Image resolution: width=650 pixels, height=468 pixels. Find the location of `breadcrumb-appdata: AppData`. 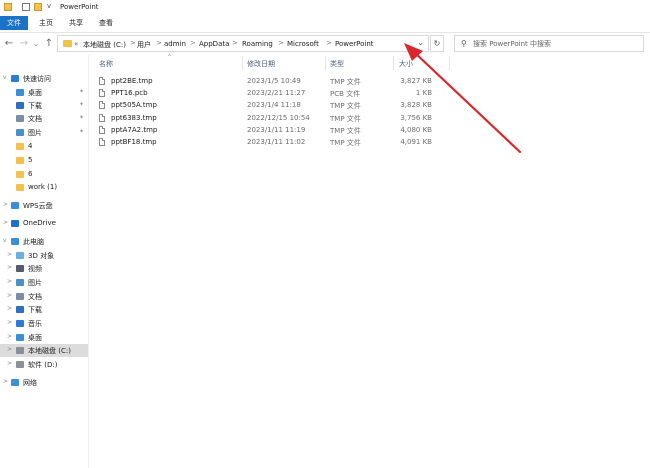

breadcrumb-appdata: AppData is located at coordinates (214, 44).